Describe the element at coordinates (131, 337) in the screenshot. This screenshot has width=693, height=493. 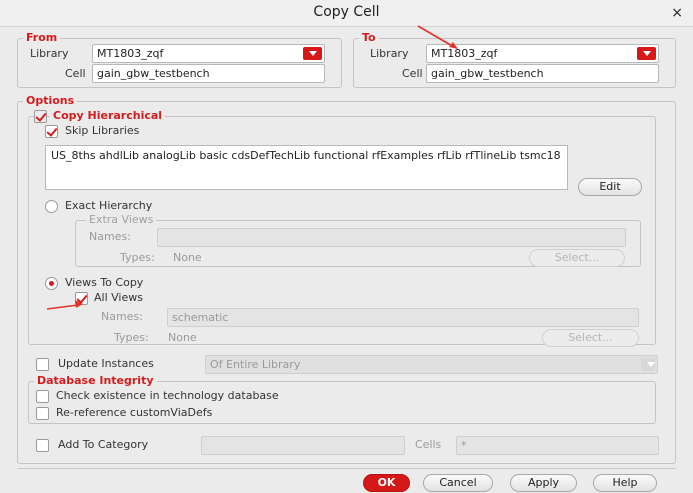
I see `views-types-label: Types:` at that location.